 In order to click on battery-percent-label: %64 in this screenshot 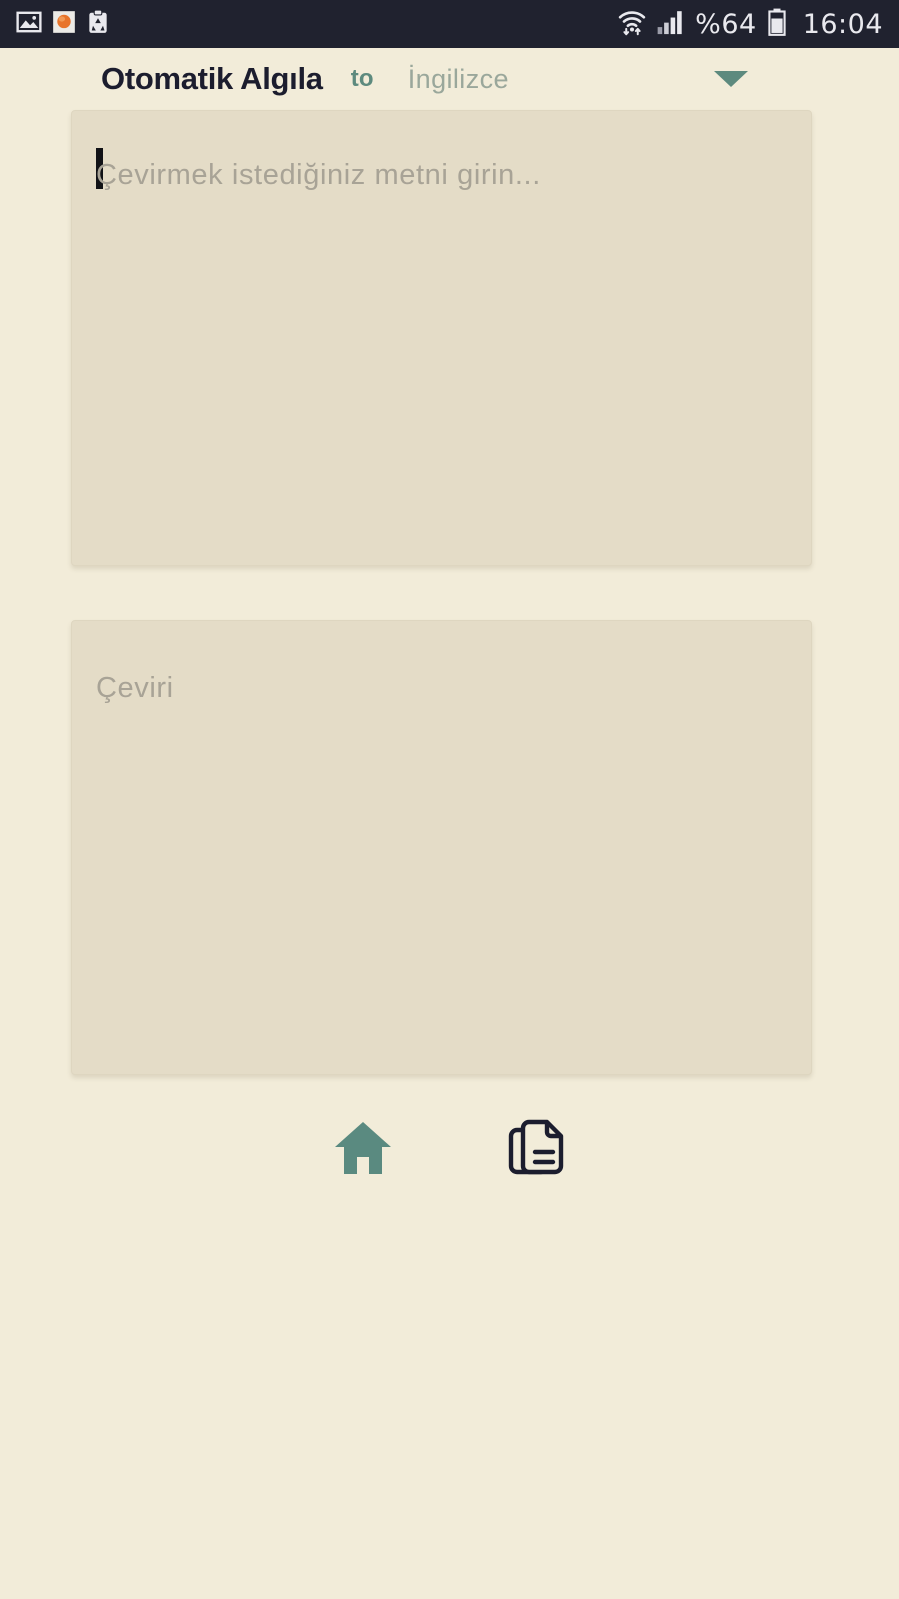, I will do `click(726, 24)`.